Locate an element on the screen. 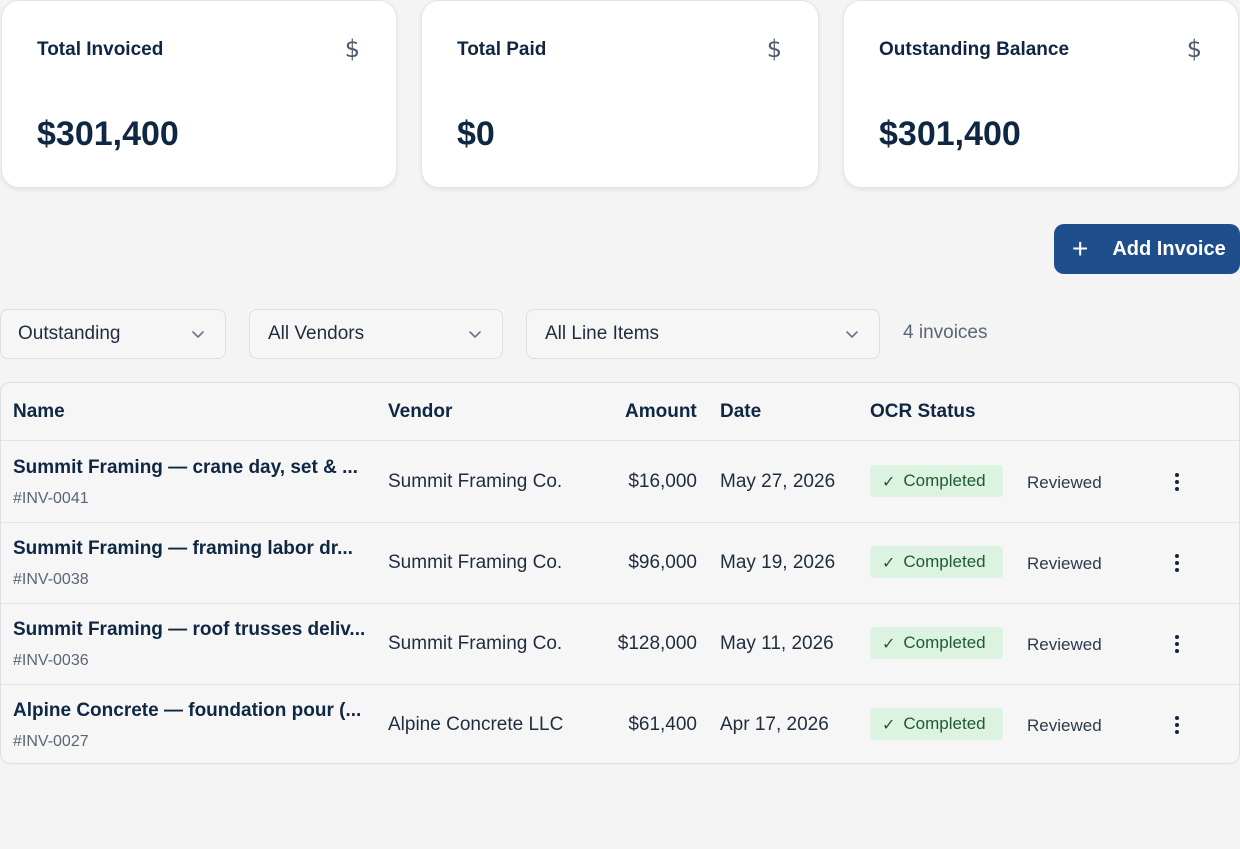 The image size is (1240, 849). line-items-filter-select: All Line Items is located at coordinates (703, 334).